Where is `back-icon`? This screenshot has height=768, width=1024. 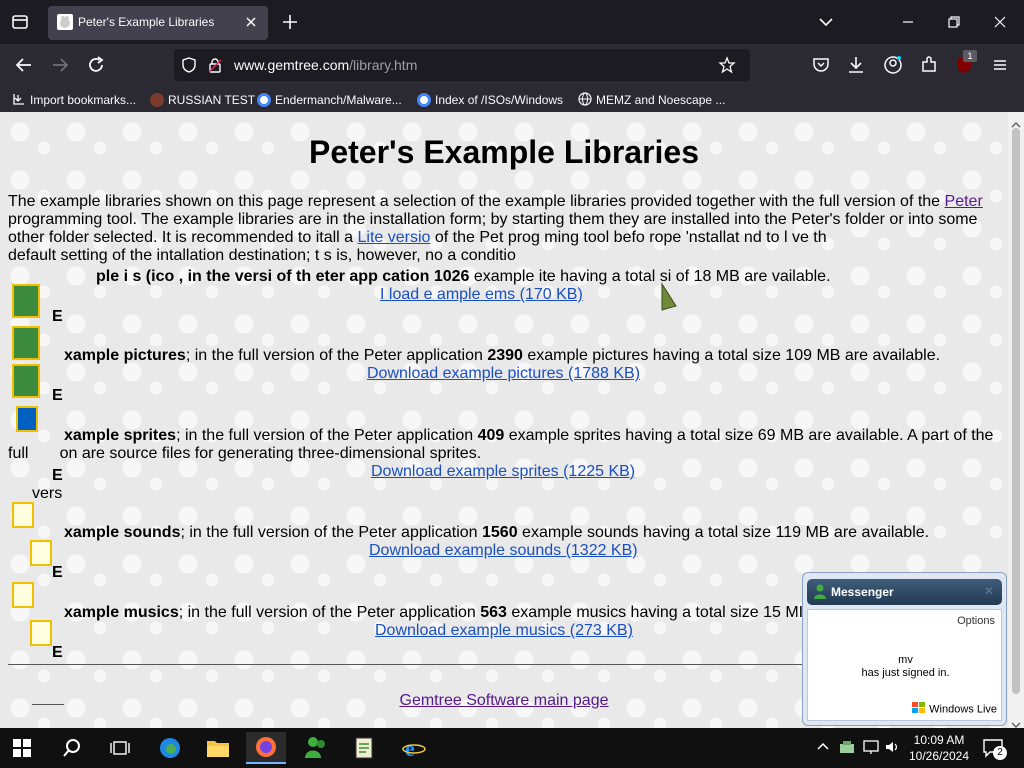
back-icon is located at coordinates (24, 65).